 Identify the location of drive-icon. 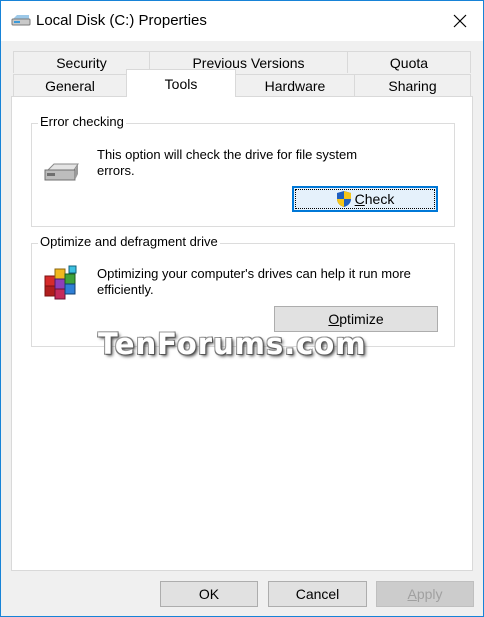
(21, 20).